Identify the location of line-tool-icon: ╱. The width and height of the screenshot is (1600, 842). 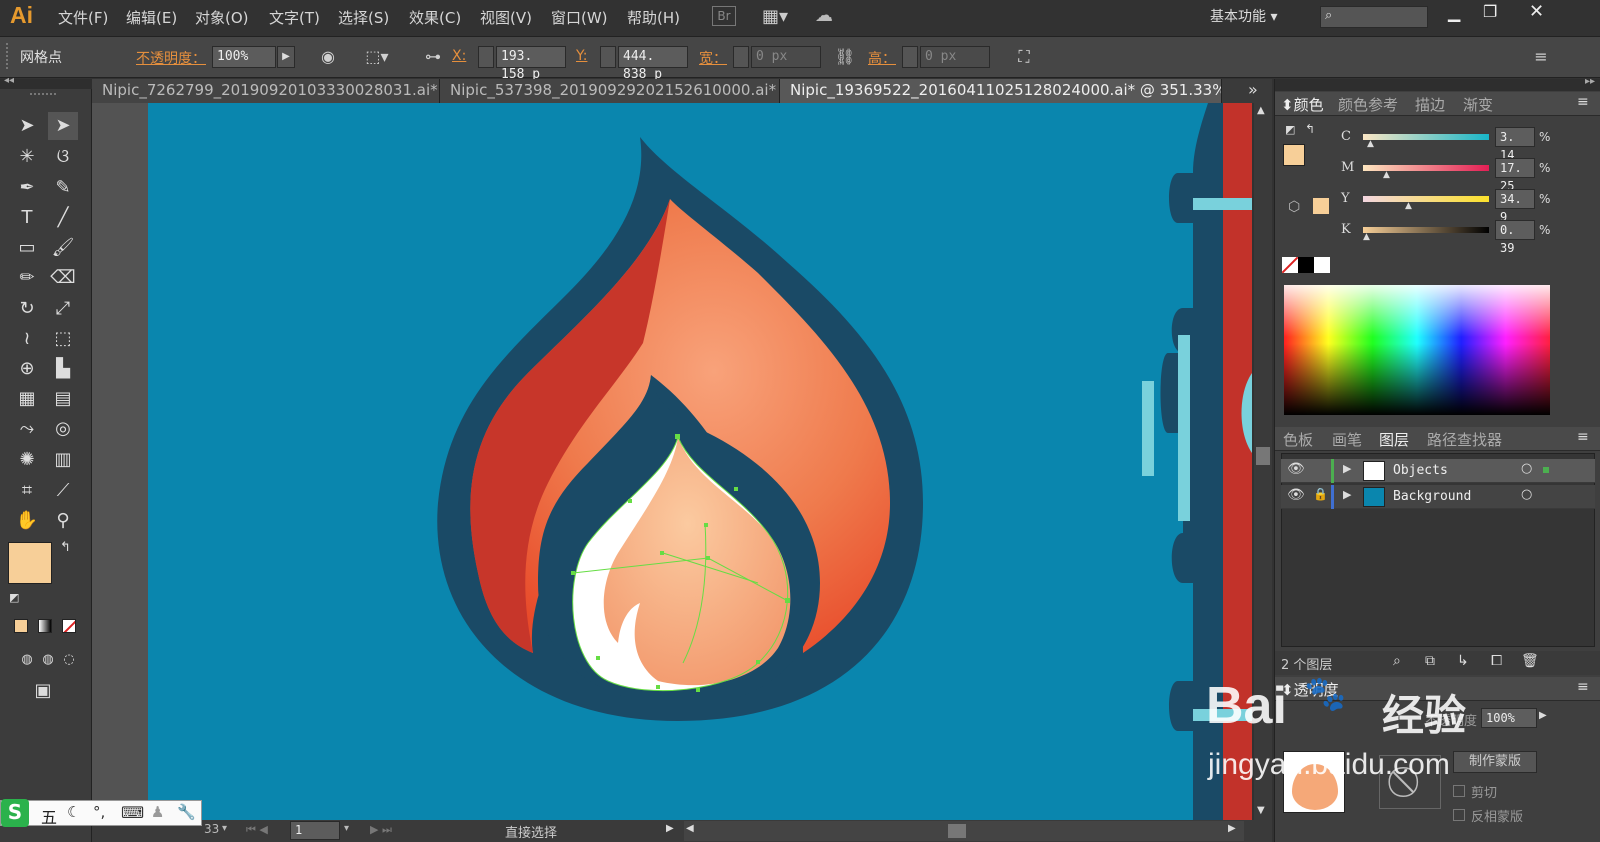
(63, 218).